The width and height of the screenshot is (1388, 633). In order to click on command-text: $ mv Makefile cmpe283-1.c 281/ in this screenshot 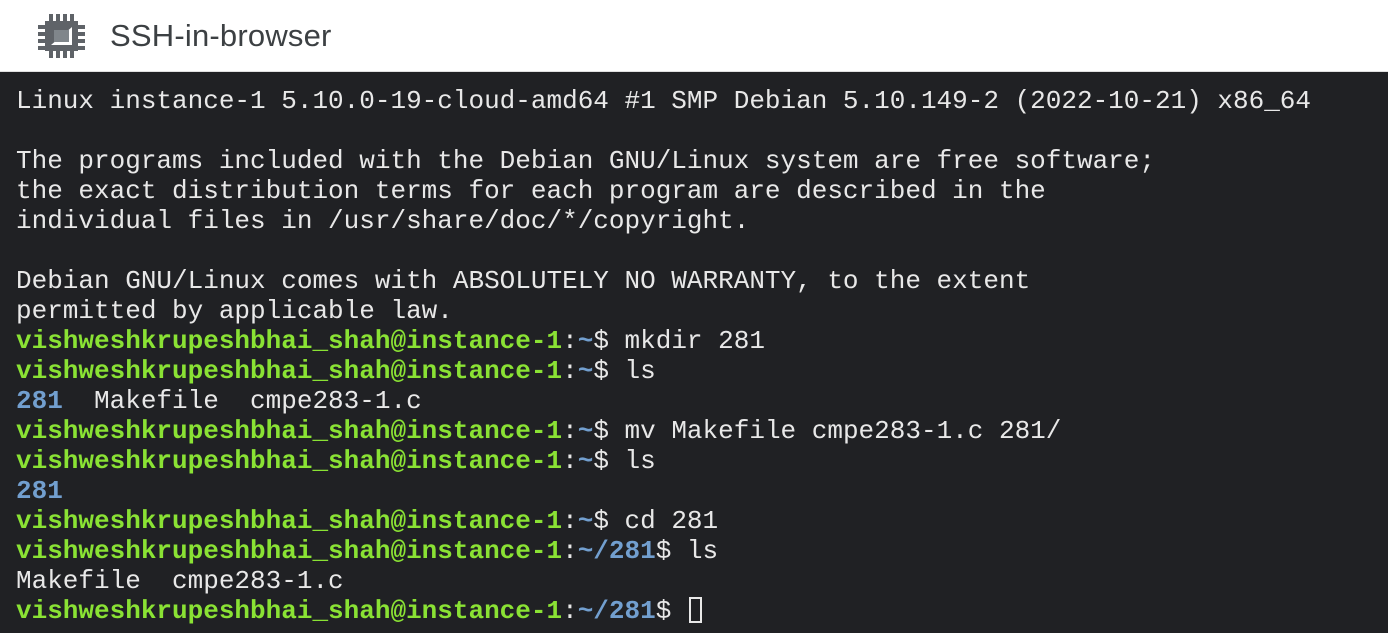, I will do `click(827, 431)`.